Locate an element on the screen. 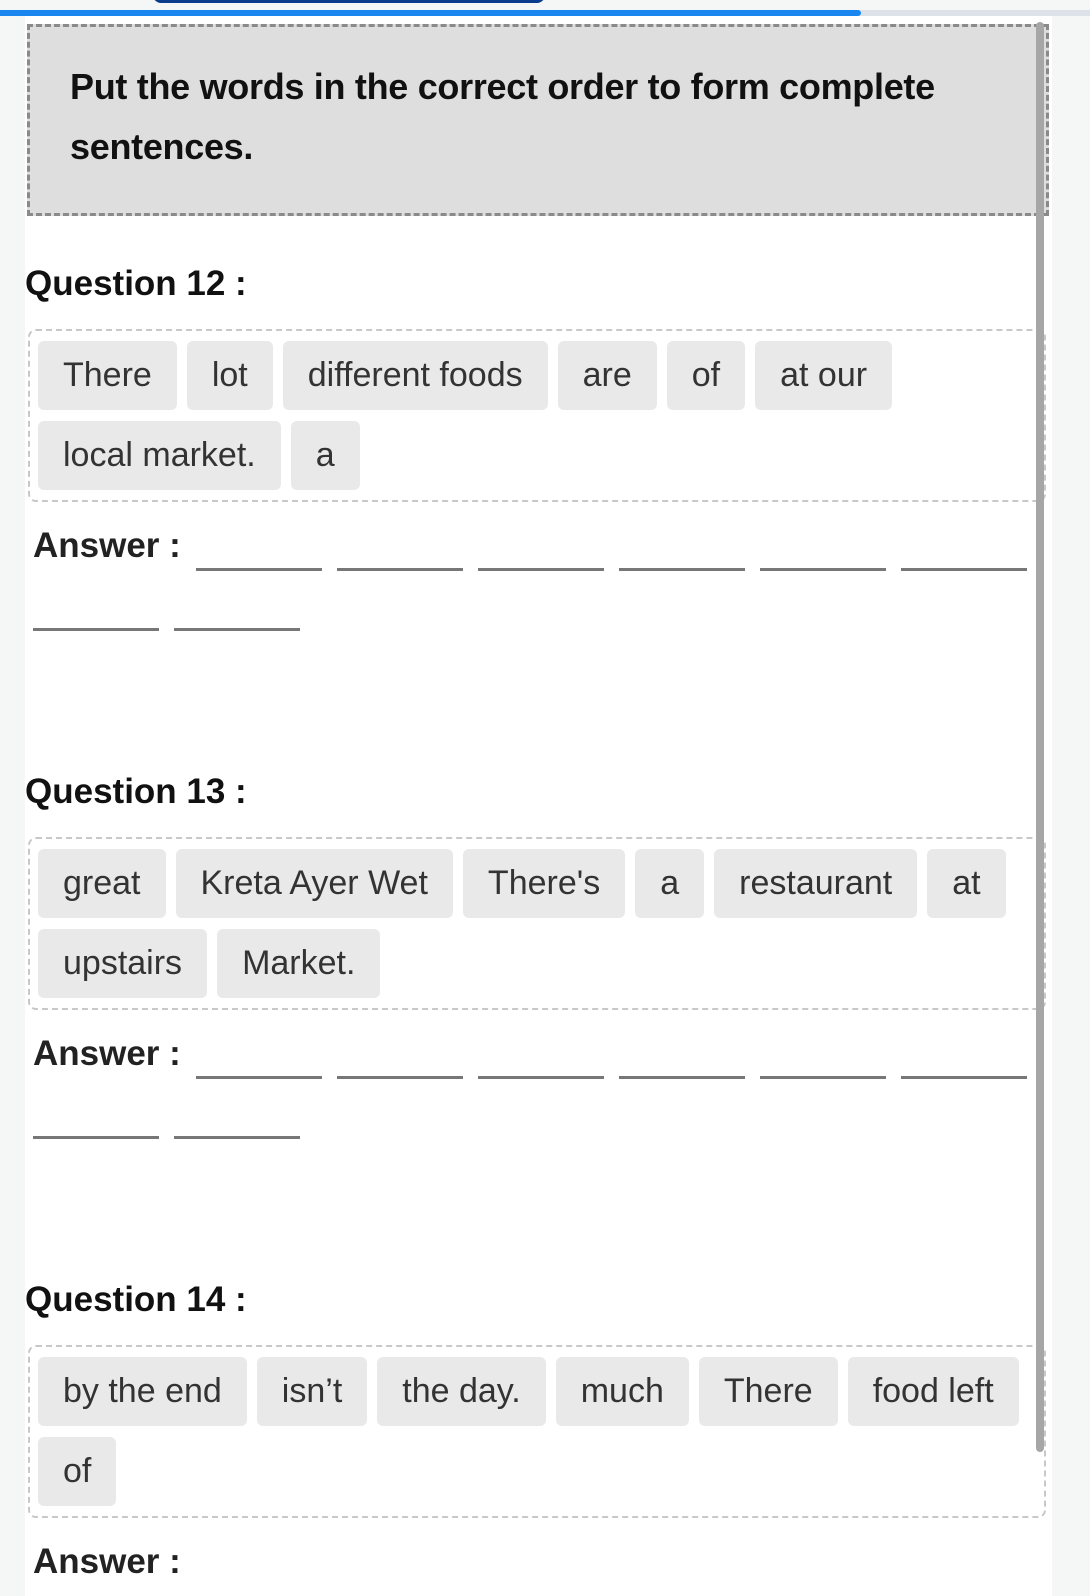  word-chip: food left is located at coordinates (933, 1391).